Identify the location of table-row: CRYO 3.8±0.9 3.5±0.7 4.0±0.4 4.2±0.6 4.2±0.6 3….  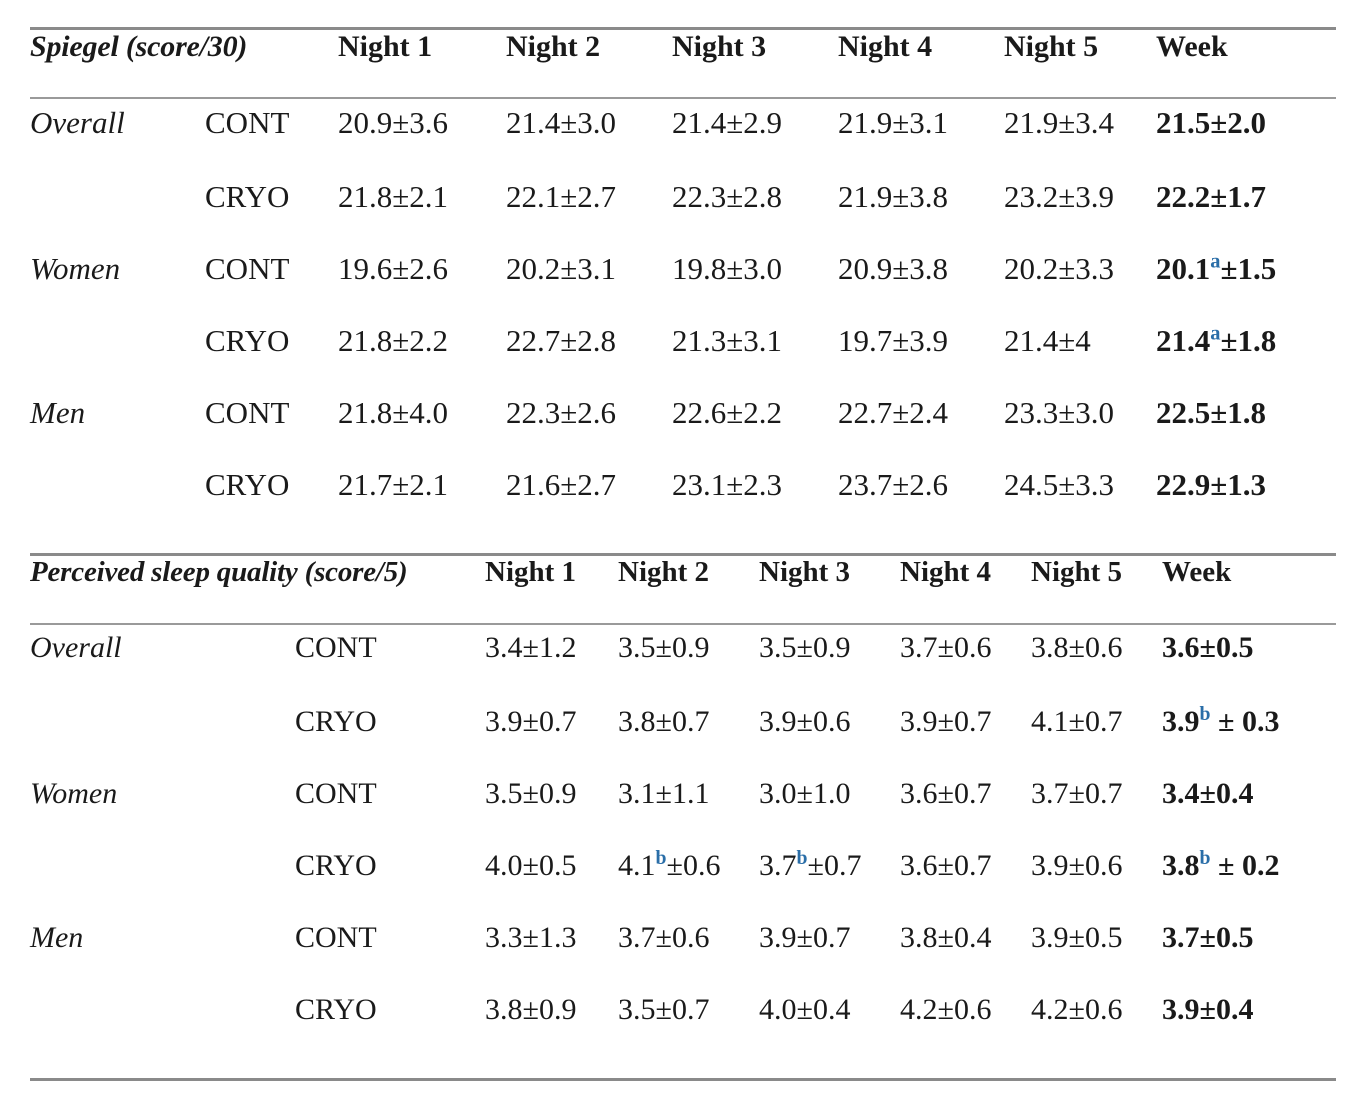
(683, 1029).